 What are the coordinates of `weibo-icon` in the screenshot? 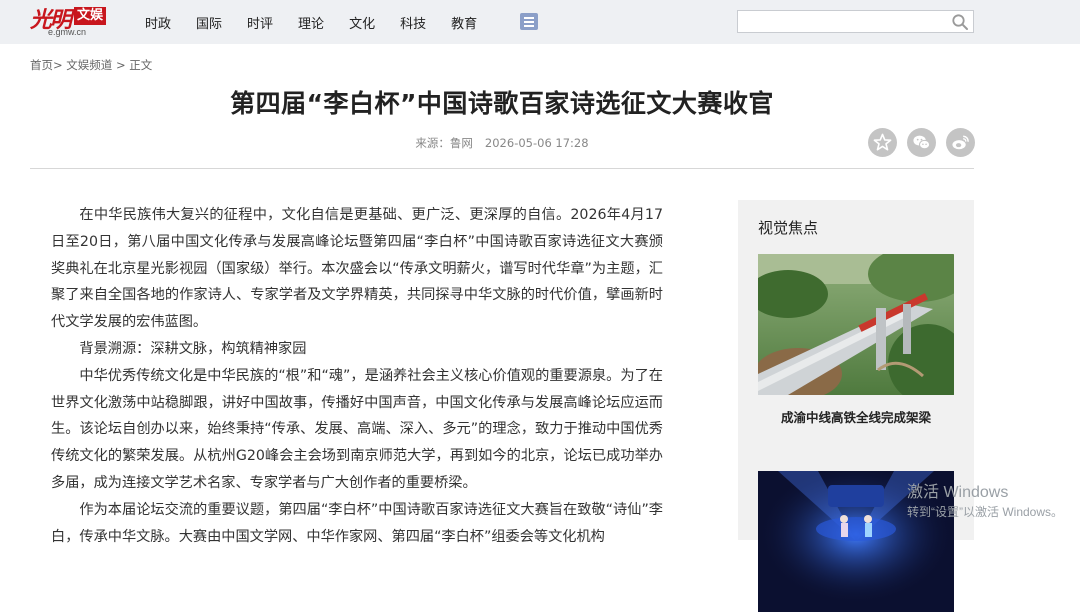 It's located at (960, 142).